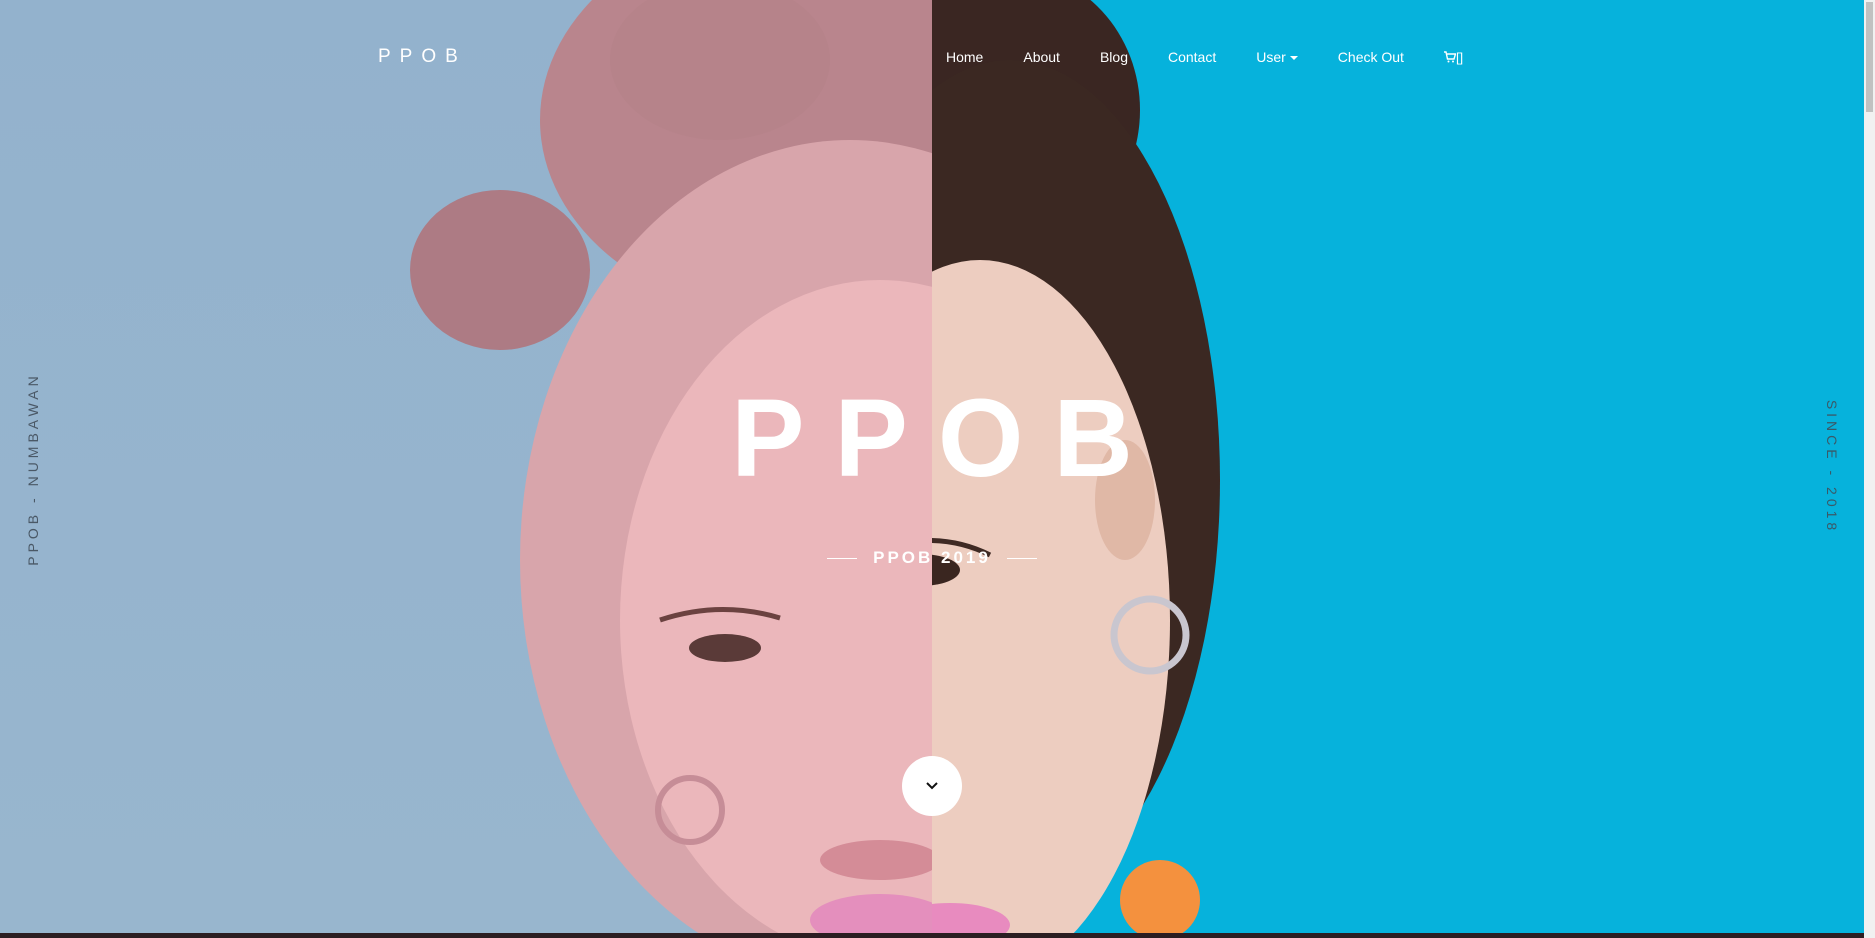  Describe the element at coordinates (842, 558) in the screenshot. I see `subtitle-line-left` at that location.